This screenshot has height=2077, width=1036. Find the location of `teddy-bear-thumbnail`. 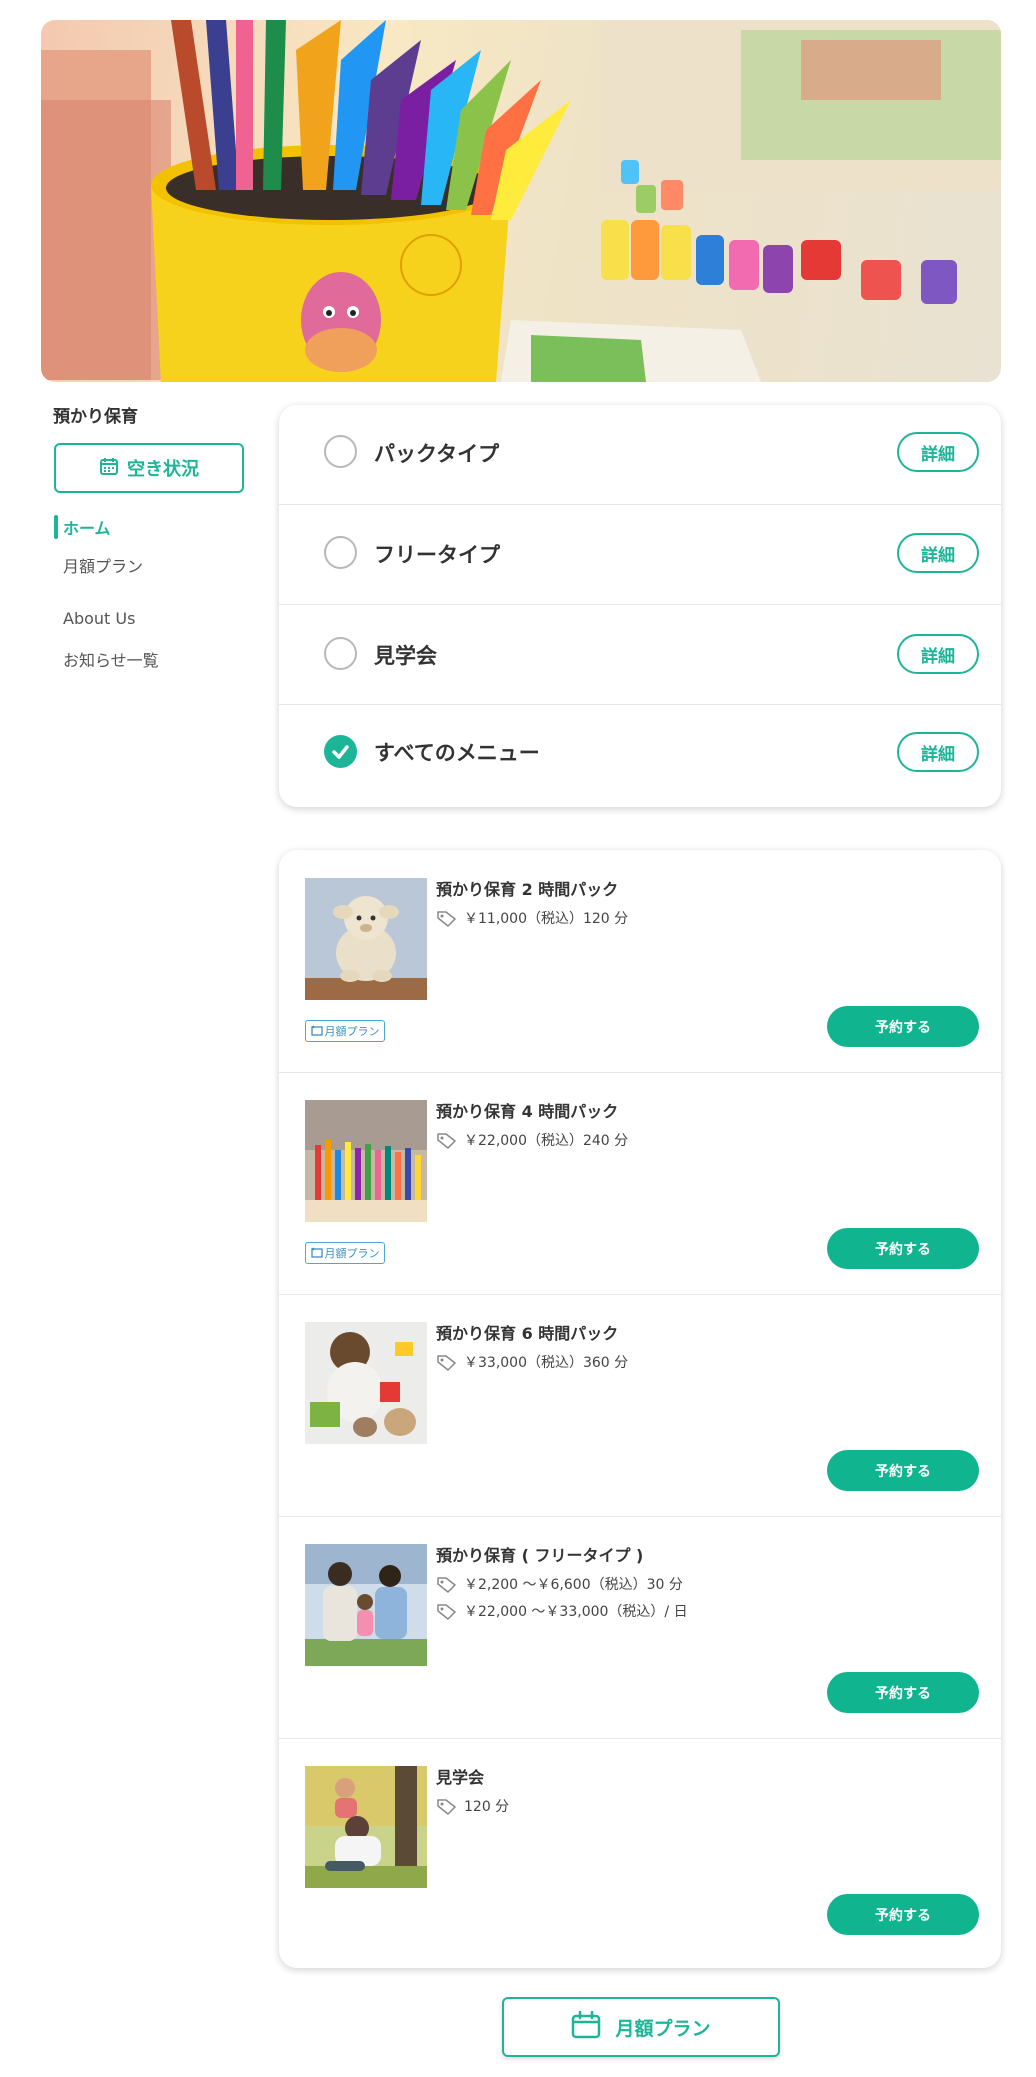

teddy-bear-thumbnail is located at coordinates (366, 939).